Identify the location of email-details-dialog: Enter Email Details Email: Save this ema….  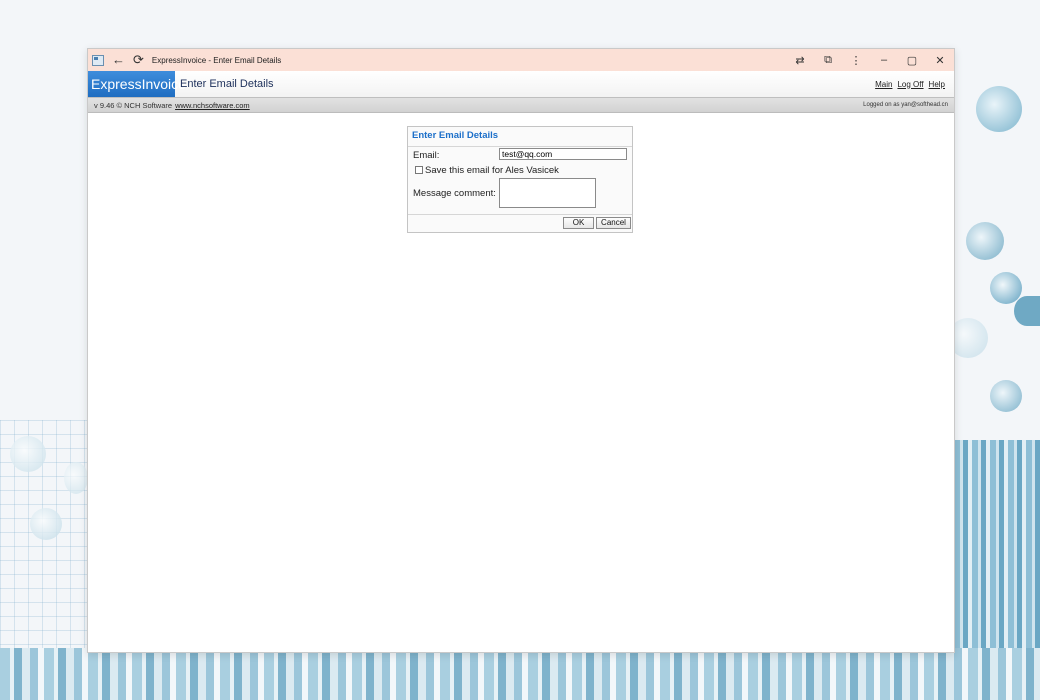
(520, 179).